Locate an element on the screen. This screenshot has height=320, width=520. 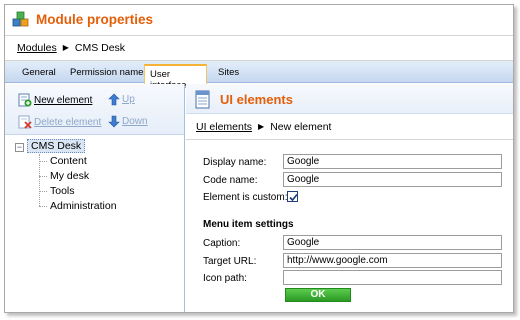
delete-element-label: Delete element is located at coordinates (68, 122).